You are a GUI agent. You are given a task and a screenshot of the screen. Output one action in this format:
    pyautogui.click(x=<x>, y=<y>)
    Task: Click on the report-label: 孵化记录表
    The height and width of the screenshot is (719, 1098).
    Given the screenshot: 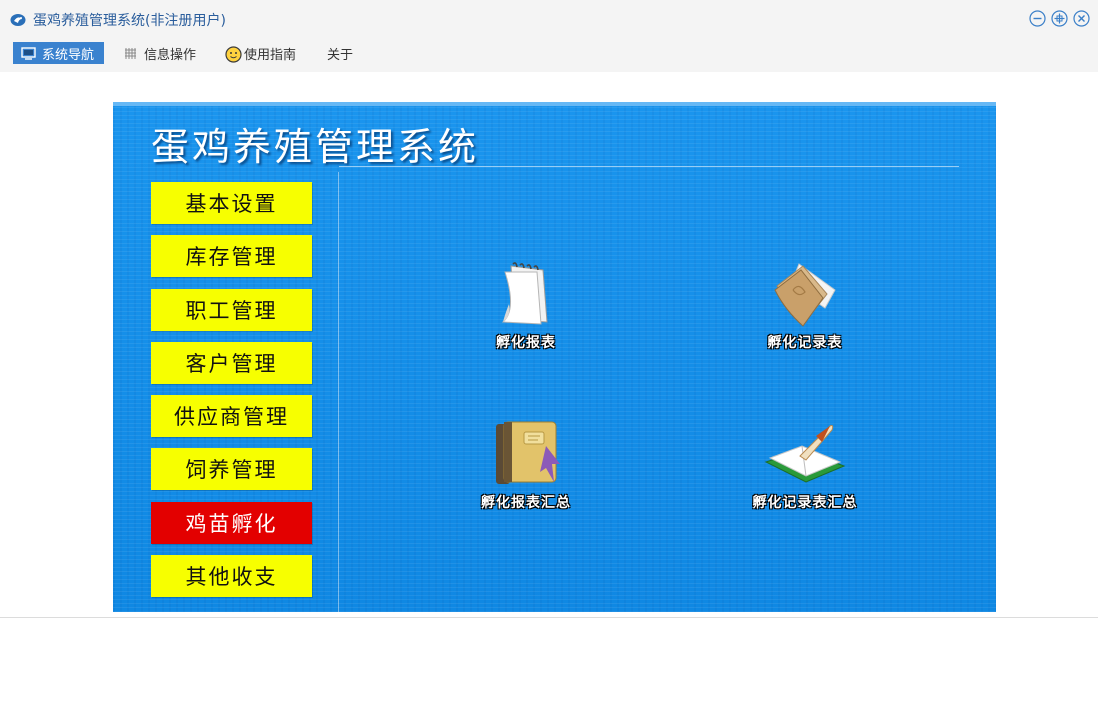 What is the action you would take?
    pyautogui.click(x=805, y=343)
    